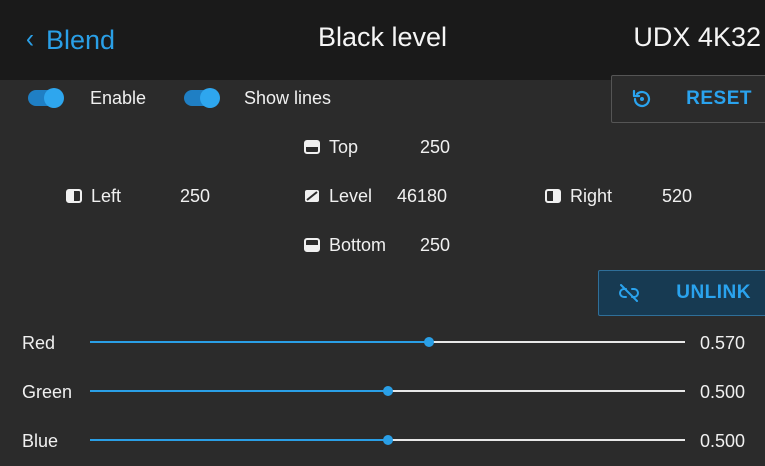  Describe the element at coordinates (713, 292) in the screenshot. I see `unlink-label: UNLINK` at that location.